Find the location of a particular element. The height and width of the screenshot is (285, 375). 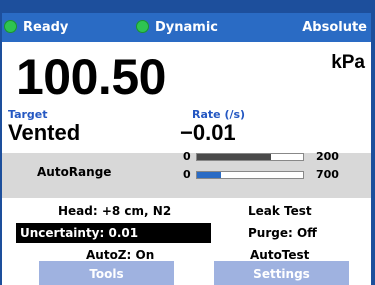

uncertainty-field: Uncertainty: 0.01 is located at coordinates (113, 233).